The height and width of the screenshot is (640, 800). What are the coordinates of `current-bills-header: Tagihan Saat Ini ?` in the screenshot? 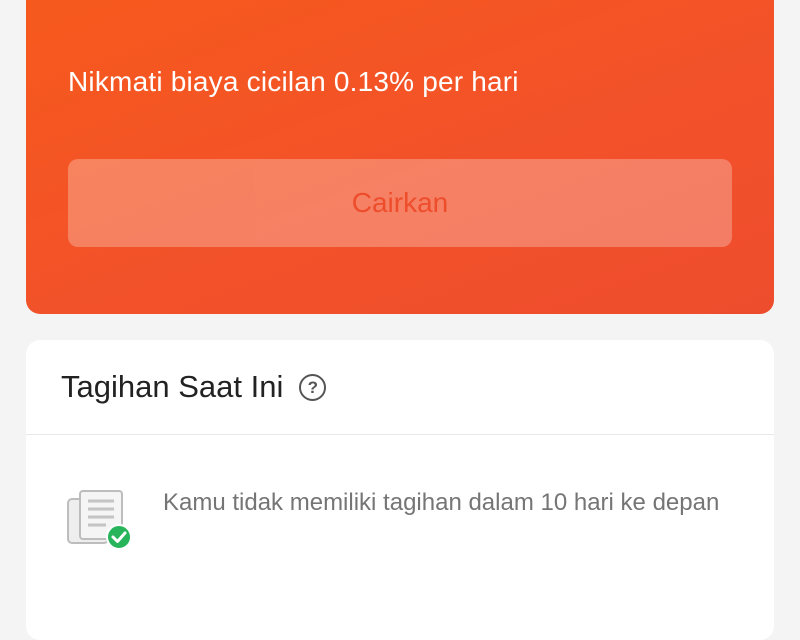 It's located at (400, 387).